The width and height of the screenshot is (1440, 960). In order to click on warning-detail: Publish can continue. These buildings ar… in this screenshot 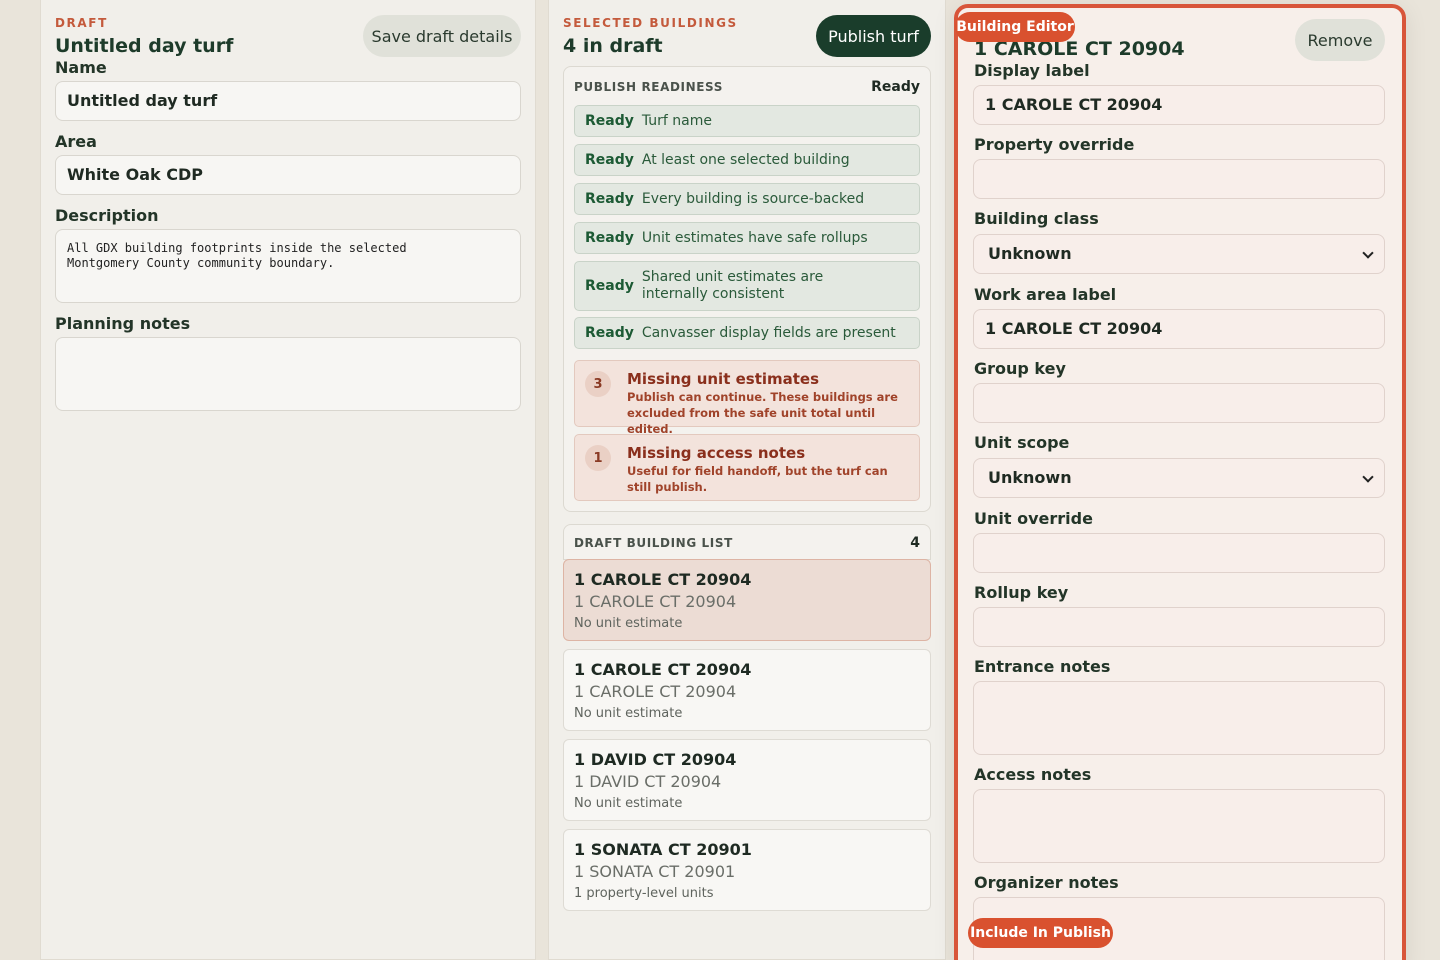, I will do `click(762, 413)`.